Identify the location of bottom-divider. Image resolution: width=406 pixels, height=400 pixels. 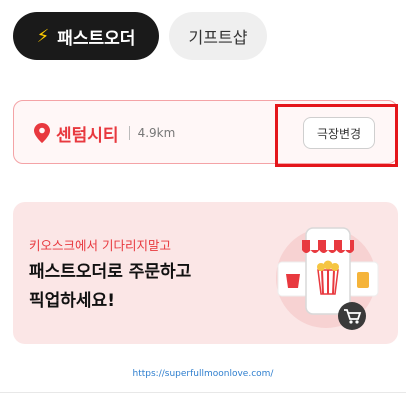
(203, 392).